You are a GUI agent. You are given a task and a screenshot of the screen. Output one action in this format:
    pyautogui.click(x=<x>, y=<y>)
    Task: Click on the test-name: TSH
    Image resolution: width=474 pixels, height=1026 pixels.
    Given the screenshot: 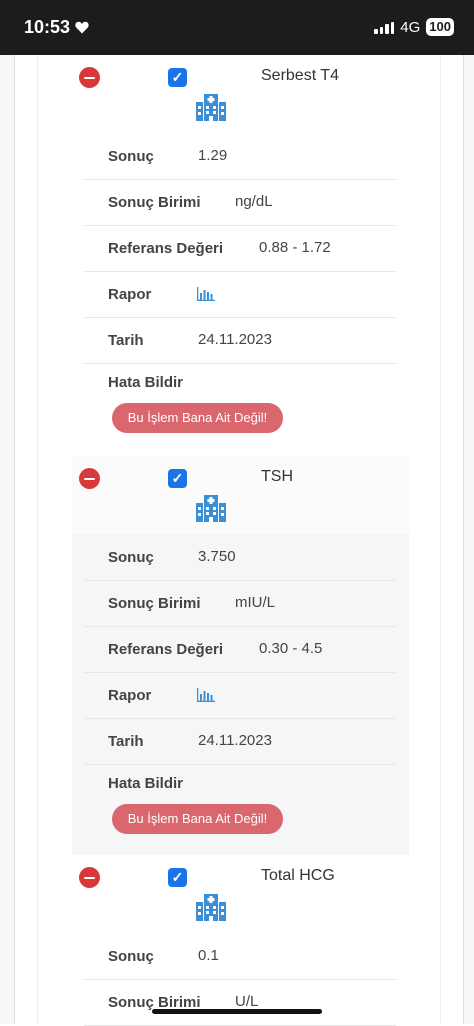 What is the action you would take?
    pyautogui.click(x=277, y=476)
    